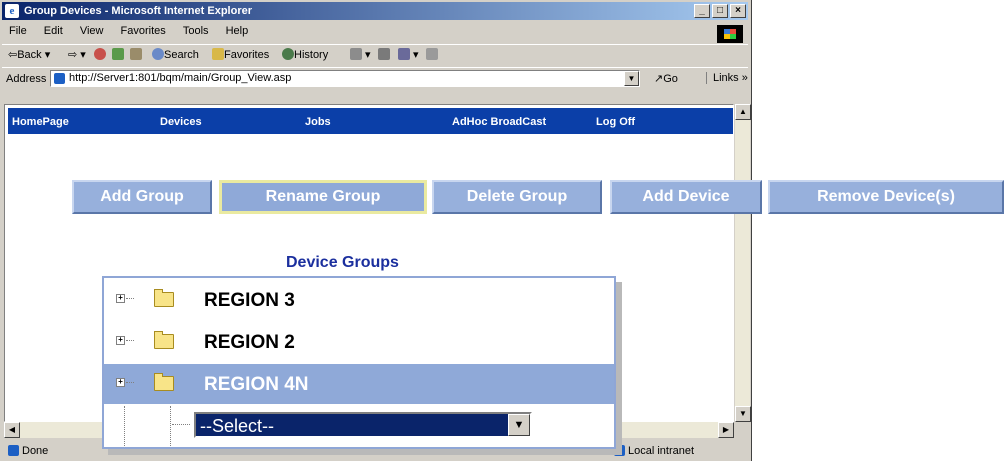 Image resolution: width=1007 pixels, height=461 pixels. I want to click on scroll-right-icon: ▶, so click(726, 430).